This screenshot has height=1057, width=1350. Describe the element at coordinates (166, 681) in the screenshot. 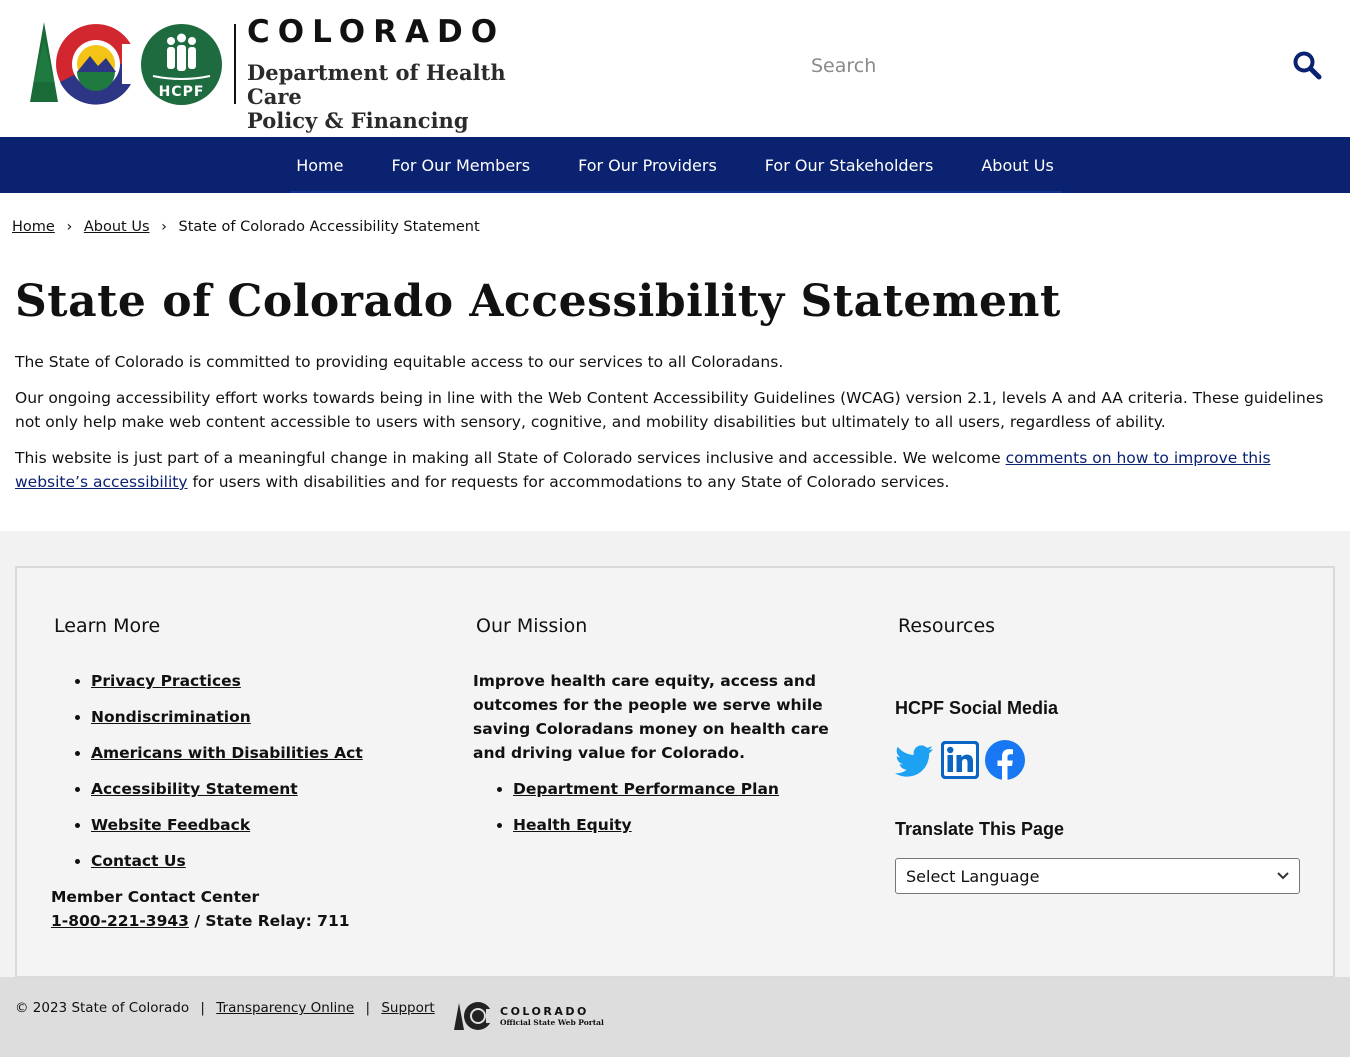

I see `privacy-practices-link: Privacy Practices` at that location.